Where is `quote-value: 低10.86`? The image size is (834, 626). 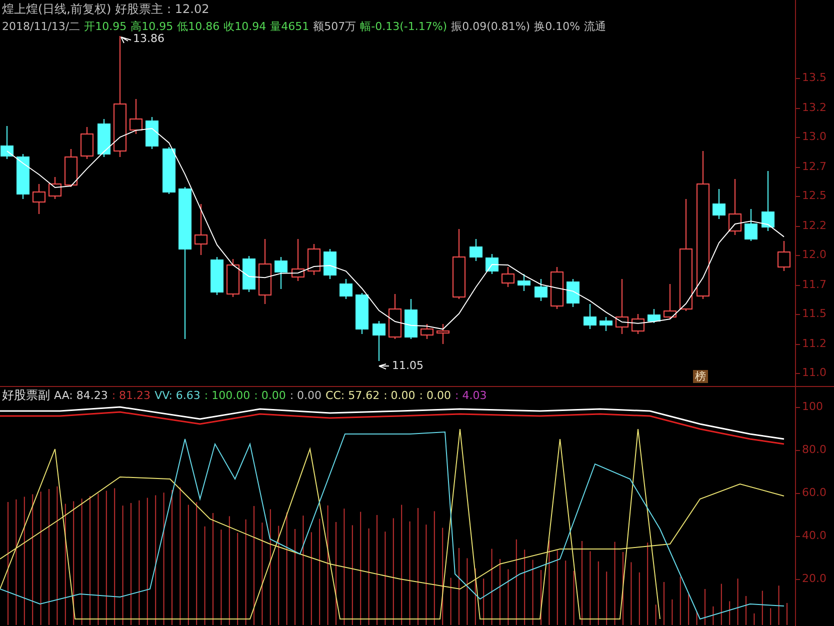 quote-value: 低10.86 is located at coordinates (198, 26).